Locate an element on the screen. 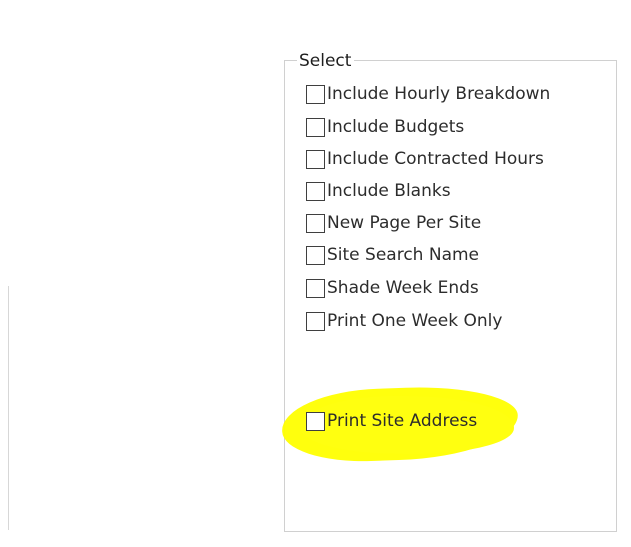 The image size is (631, 547). option-label: Site Search Name is located at coordinates (403, 255).